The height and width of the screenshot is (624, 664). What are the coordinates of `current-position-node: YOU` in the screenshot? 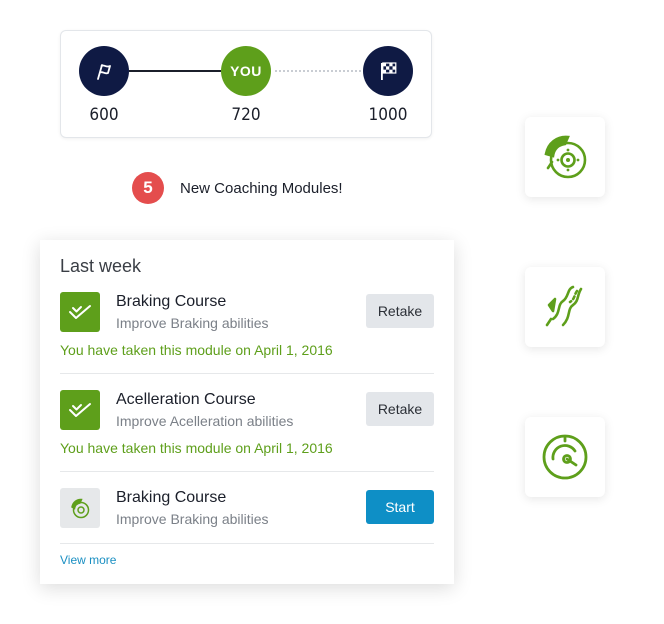 It's located at (246, 71).